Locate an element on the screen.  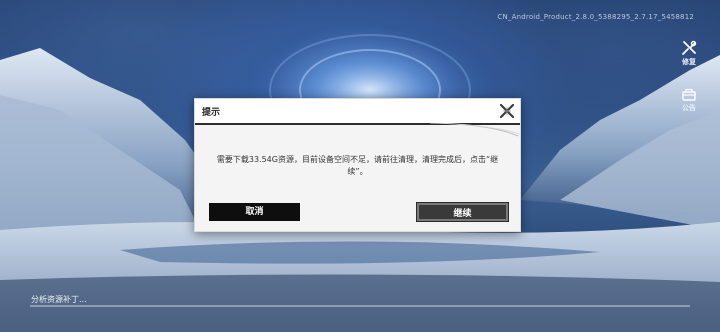
close-x-icon is located at coordinates (507, 111).